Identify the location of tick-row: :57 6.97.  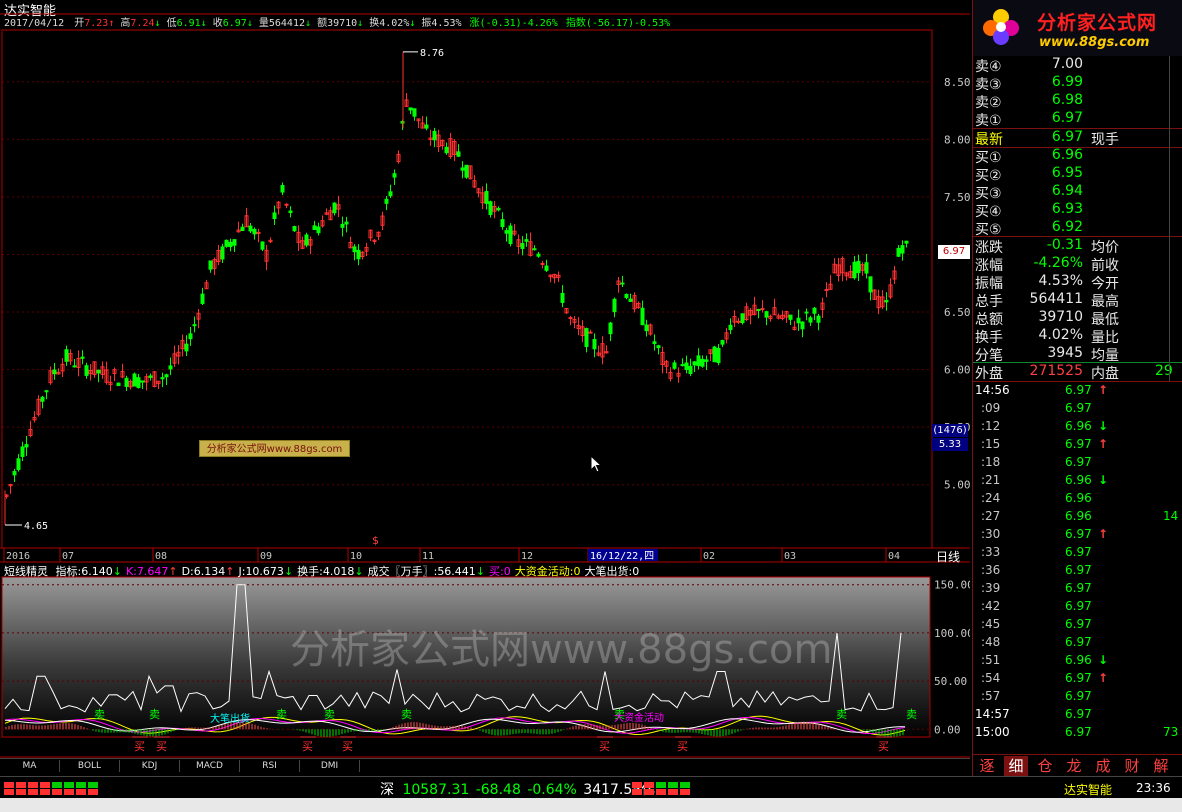
(1077, 698).